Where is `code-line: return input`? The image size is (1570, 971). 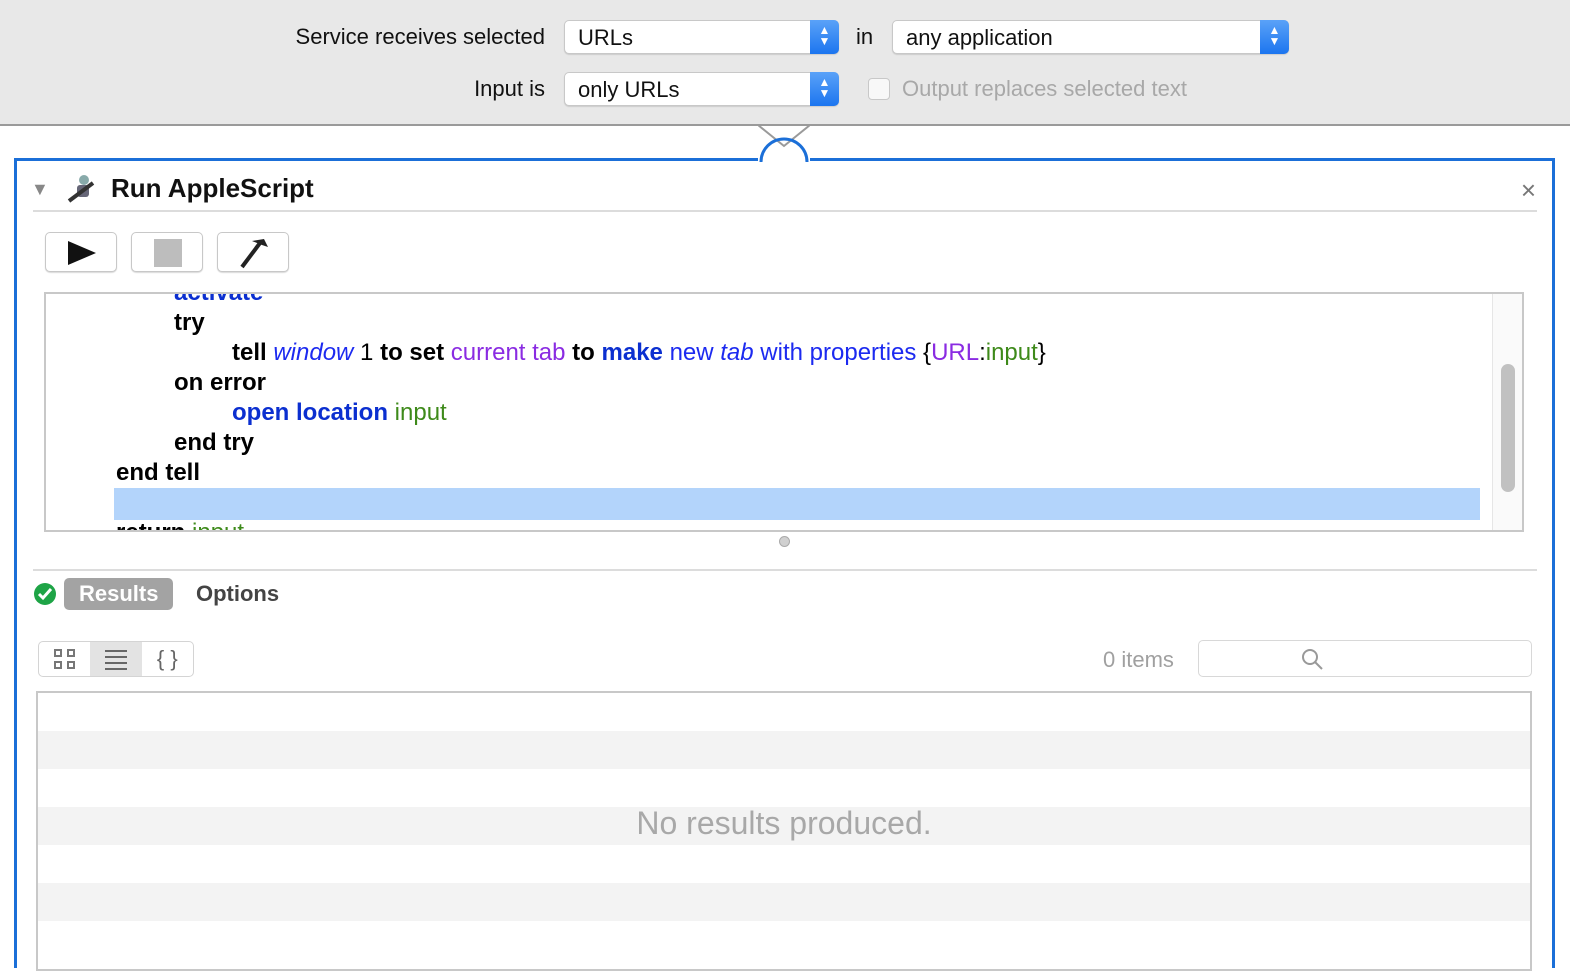
code-line: return input is located at coordinates (180, 524).